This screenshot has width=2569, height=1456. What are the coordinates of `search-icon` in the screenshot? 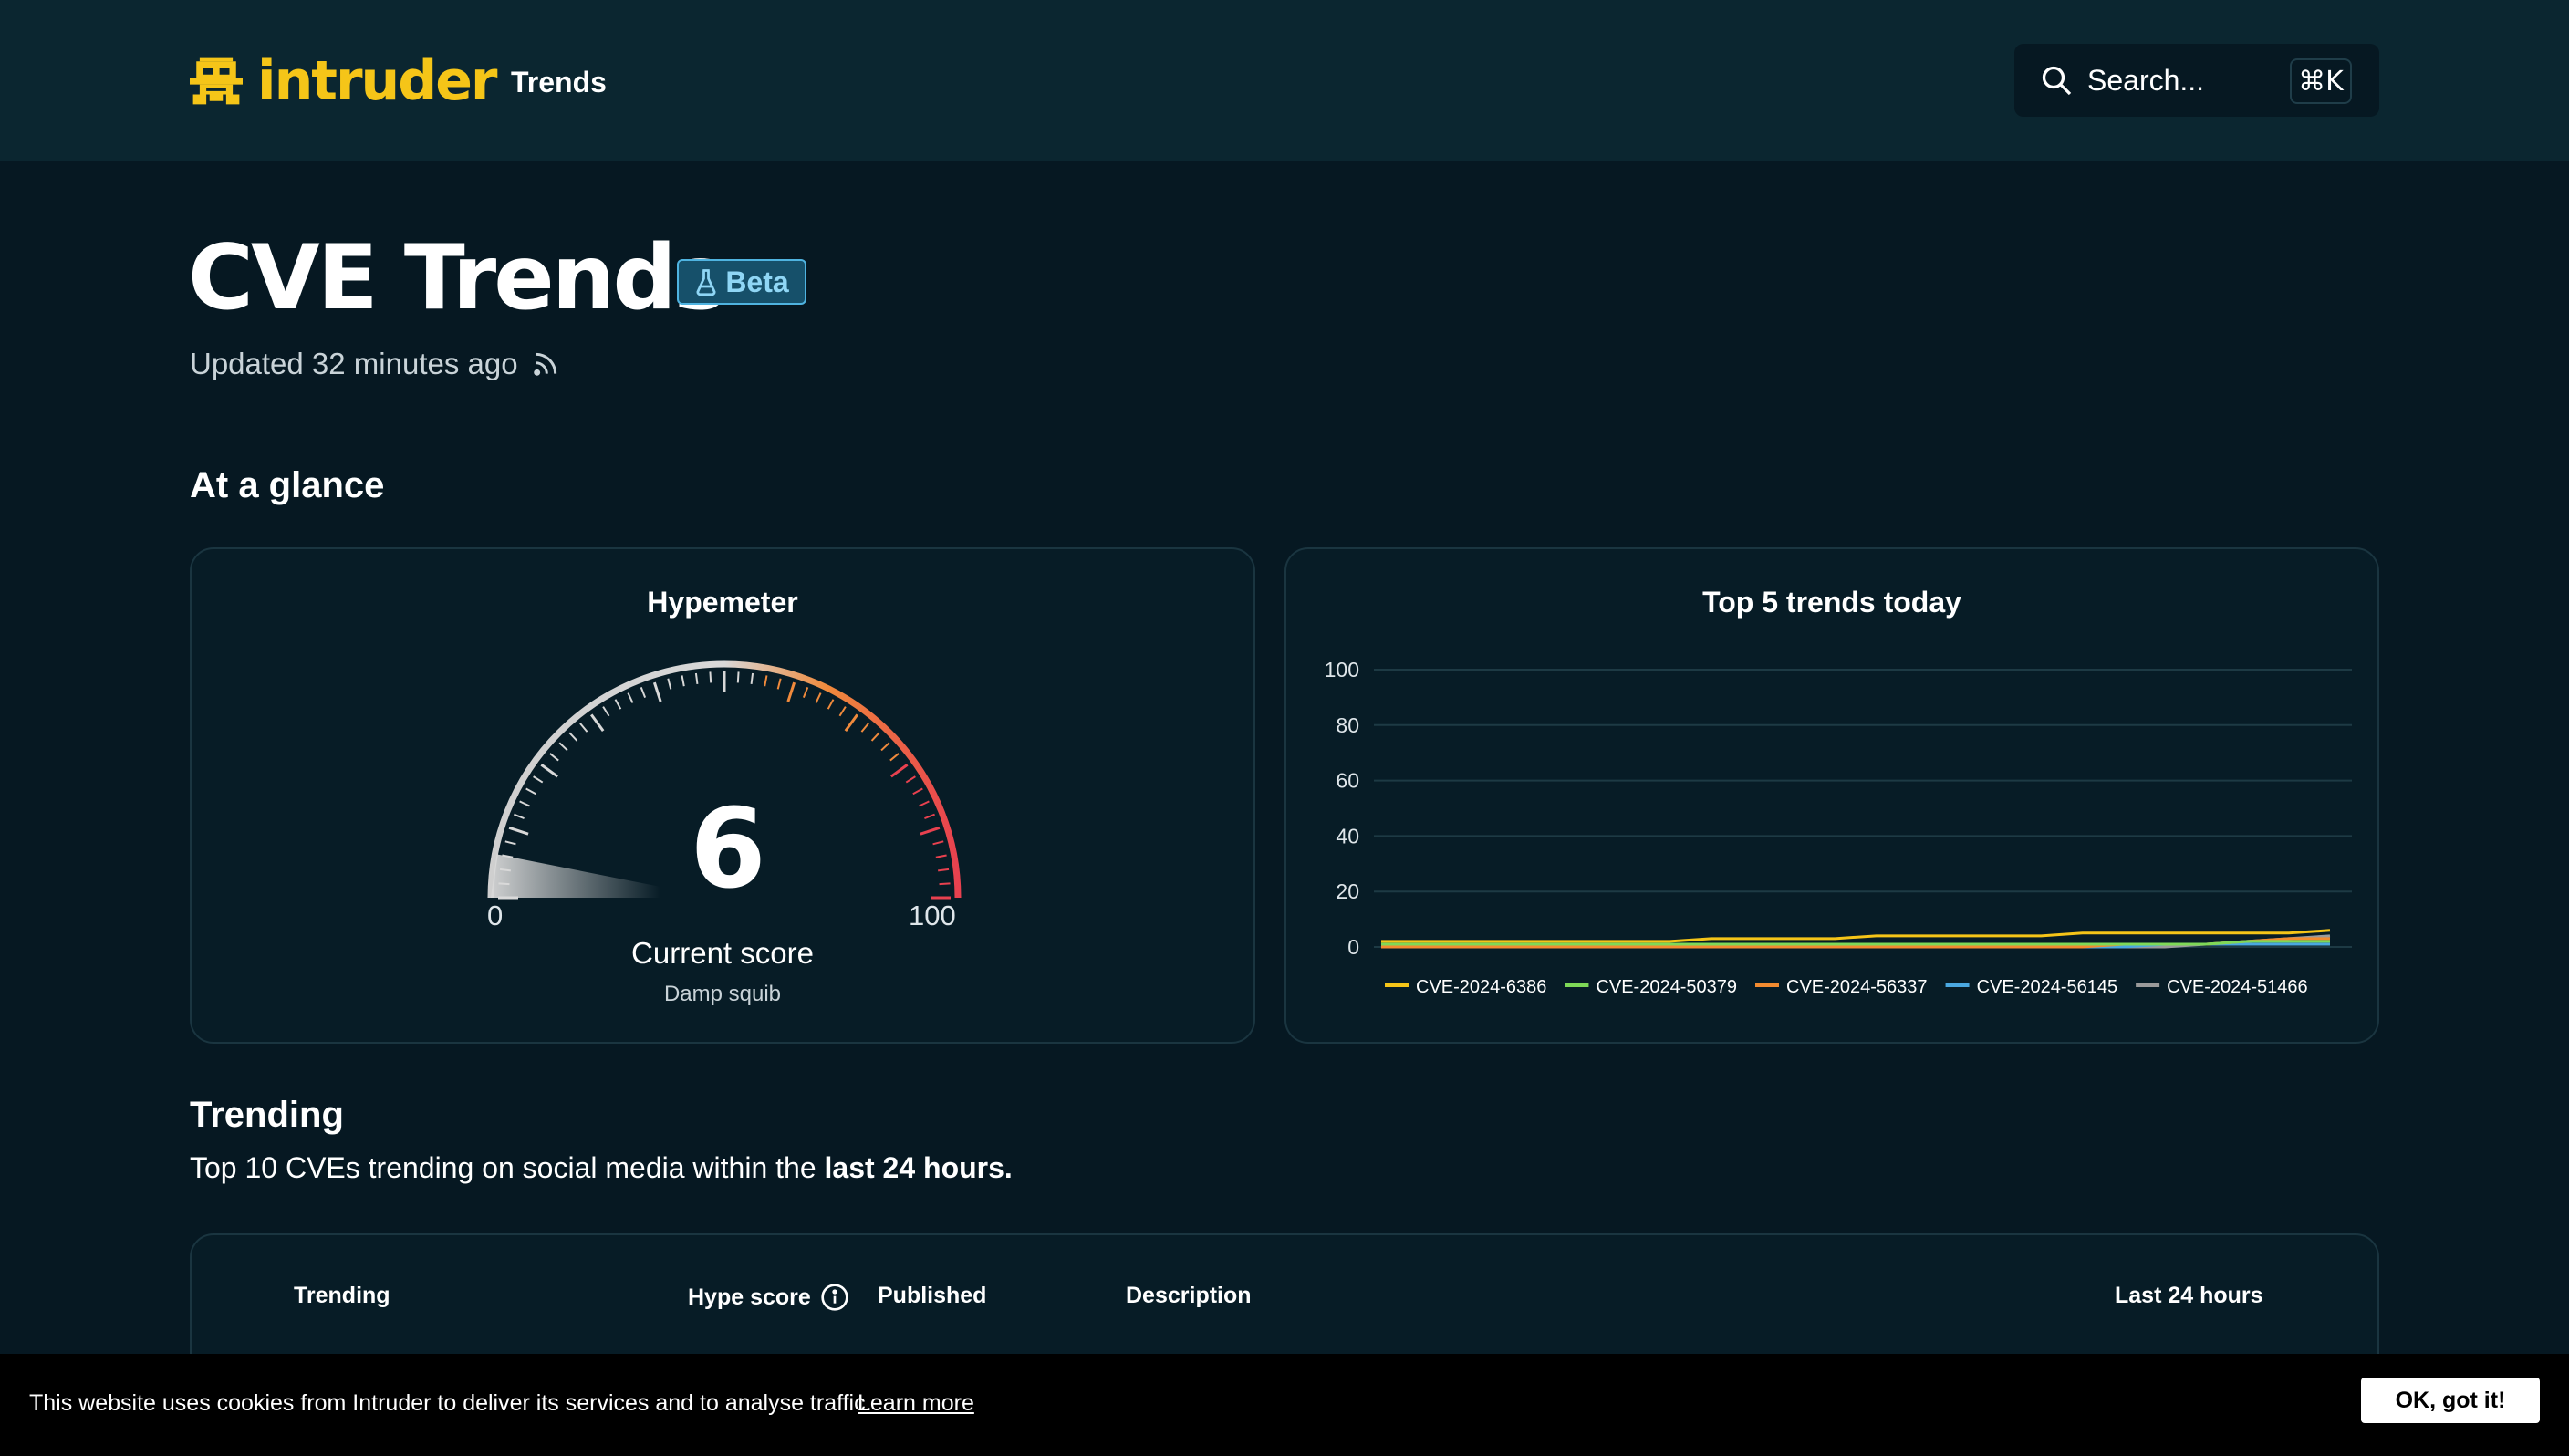 It's located at (2057, 81).